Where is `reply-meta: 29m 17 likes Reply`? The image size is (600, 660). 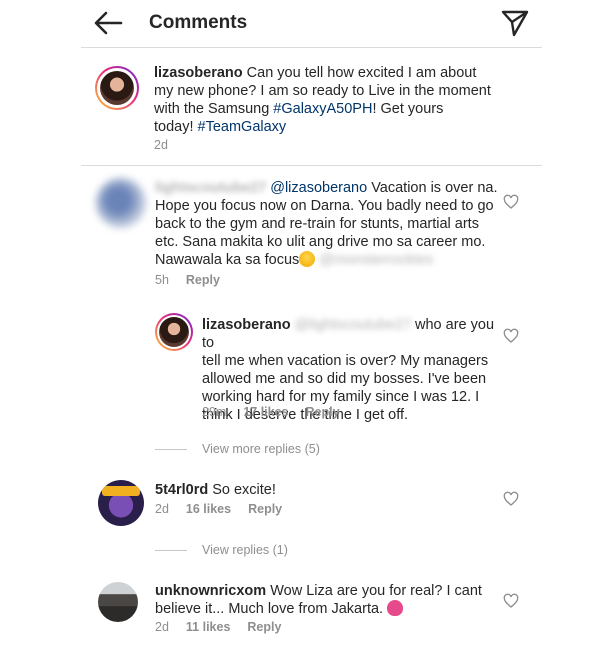 reply-meta: 29m 17 likes Reply is located at coordinates (271, 412).